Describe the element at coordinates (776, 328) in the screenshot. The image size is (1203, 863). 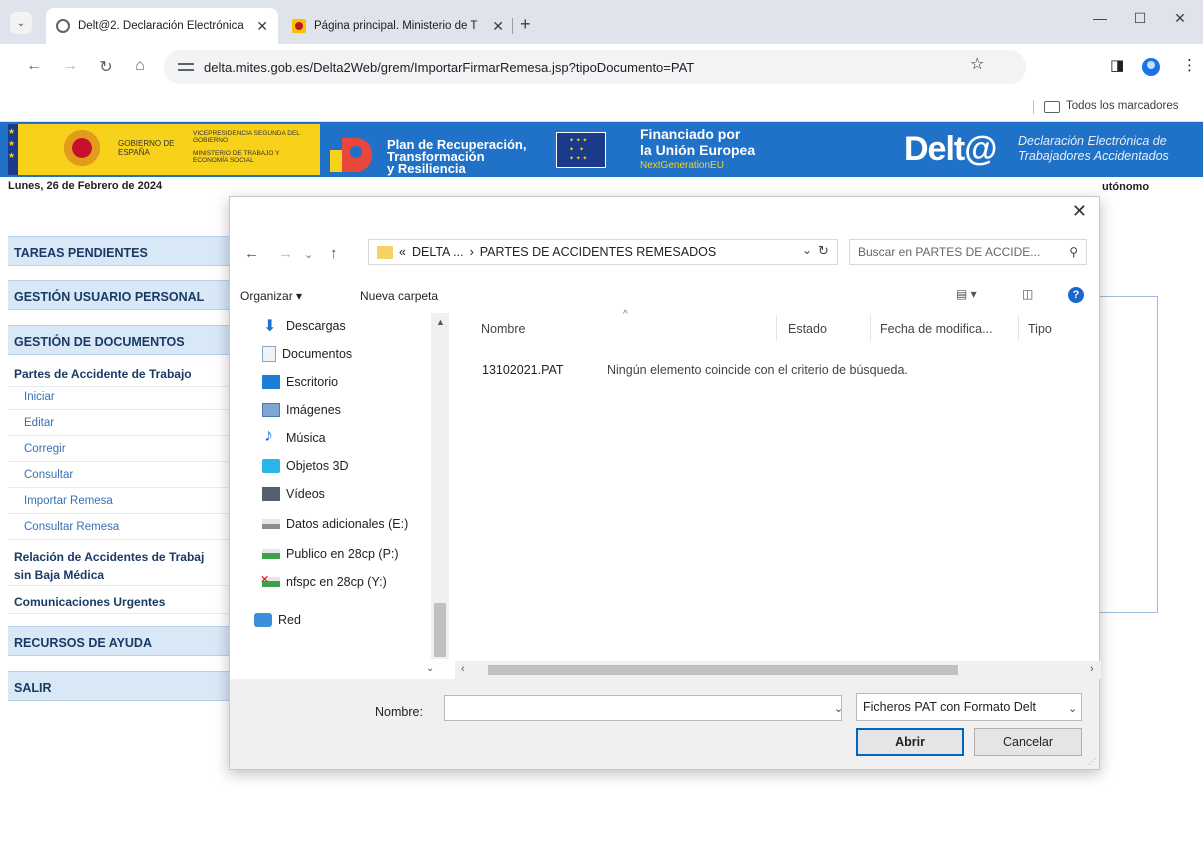
I see `column-divider` at that location.